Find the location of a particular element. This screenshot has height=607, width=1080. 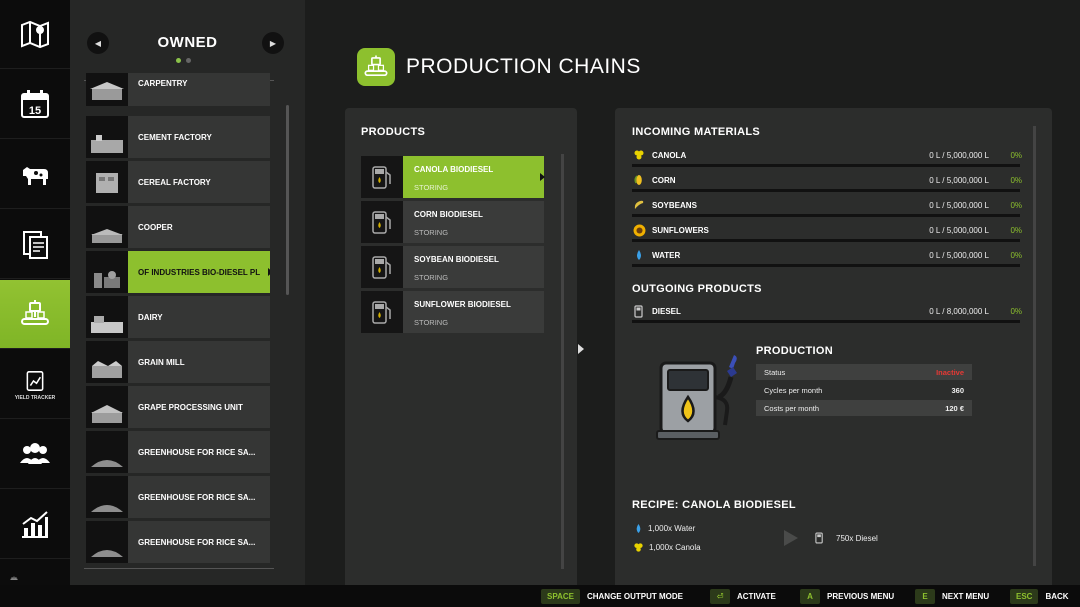

key-badge: SPACE is located at coordinates (560, 596).